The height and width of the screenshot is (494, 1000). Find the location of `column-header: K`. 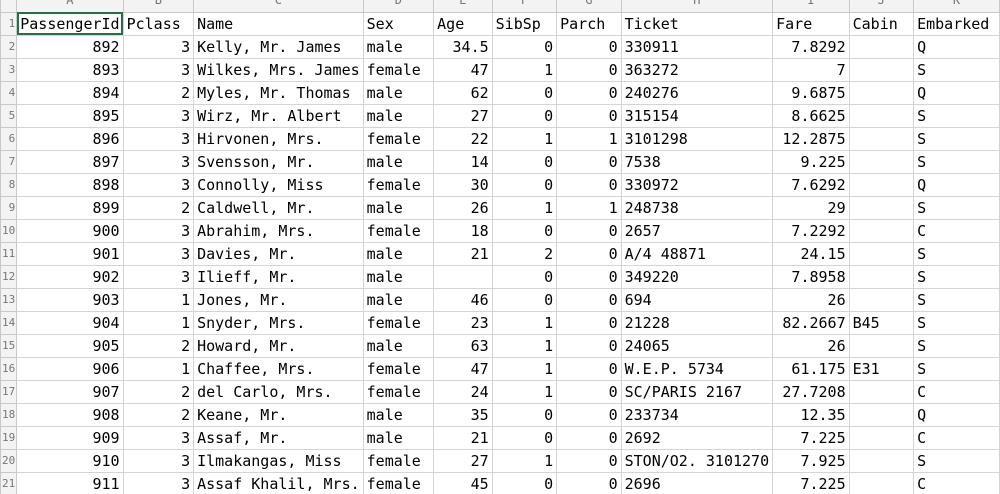

column-header: K is located at coordinates (956, 6).